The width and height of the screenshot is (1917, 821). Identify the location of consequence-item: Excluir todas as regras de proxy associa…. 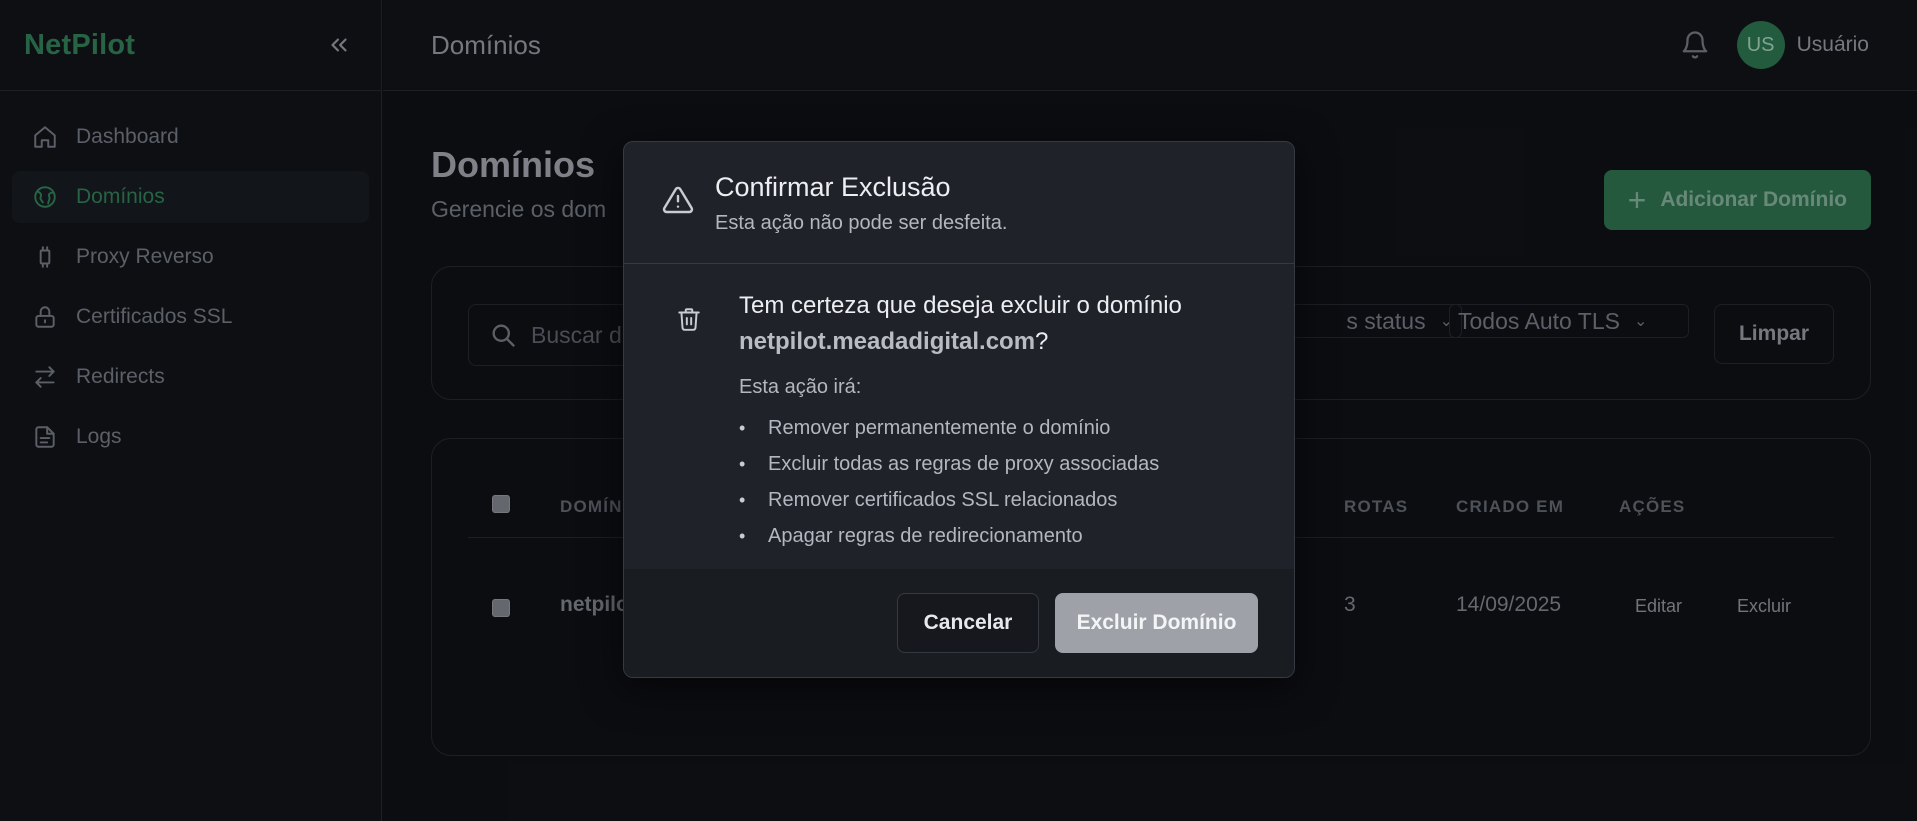
(949, 464).